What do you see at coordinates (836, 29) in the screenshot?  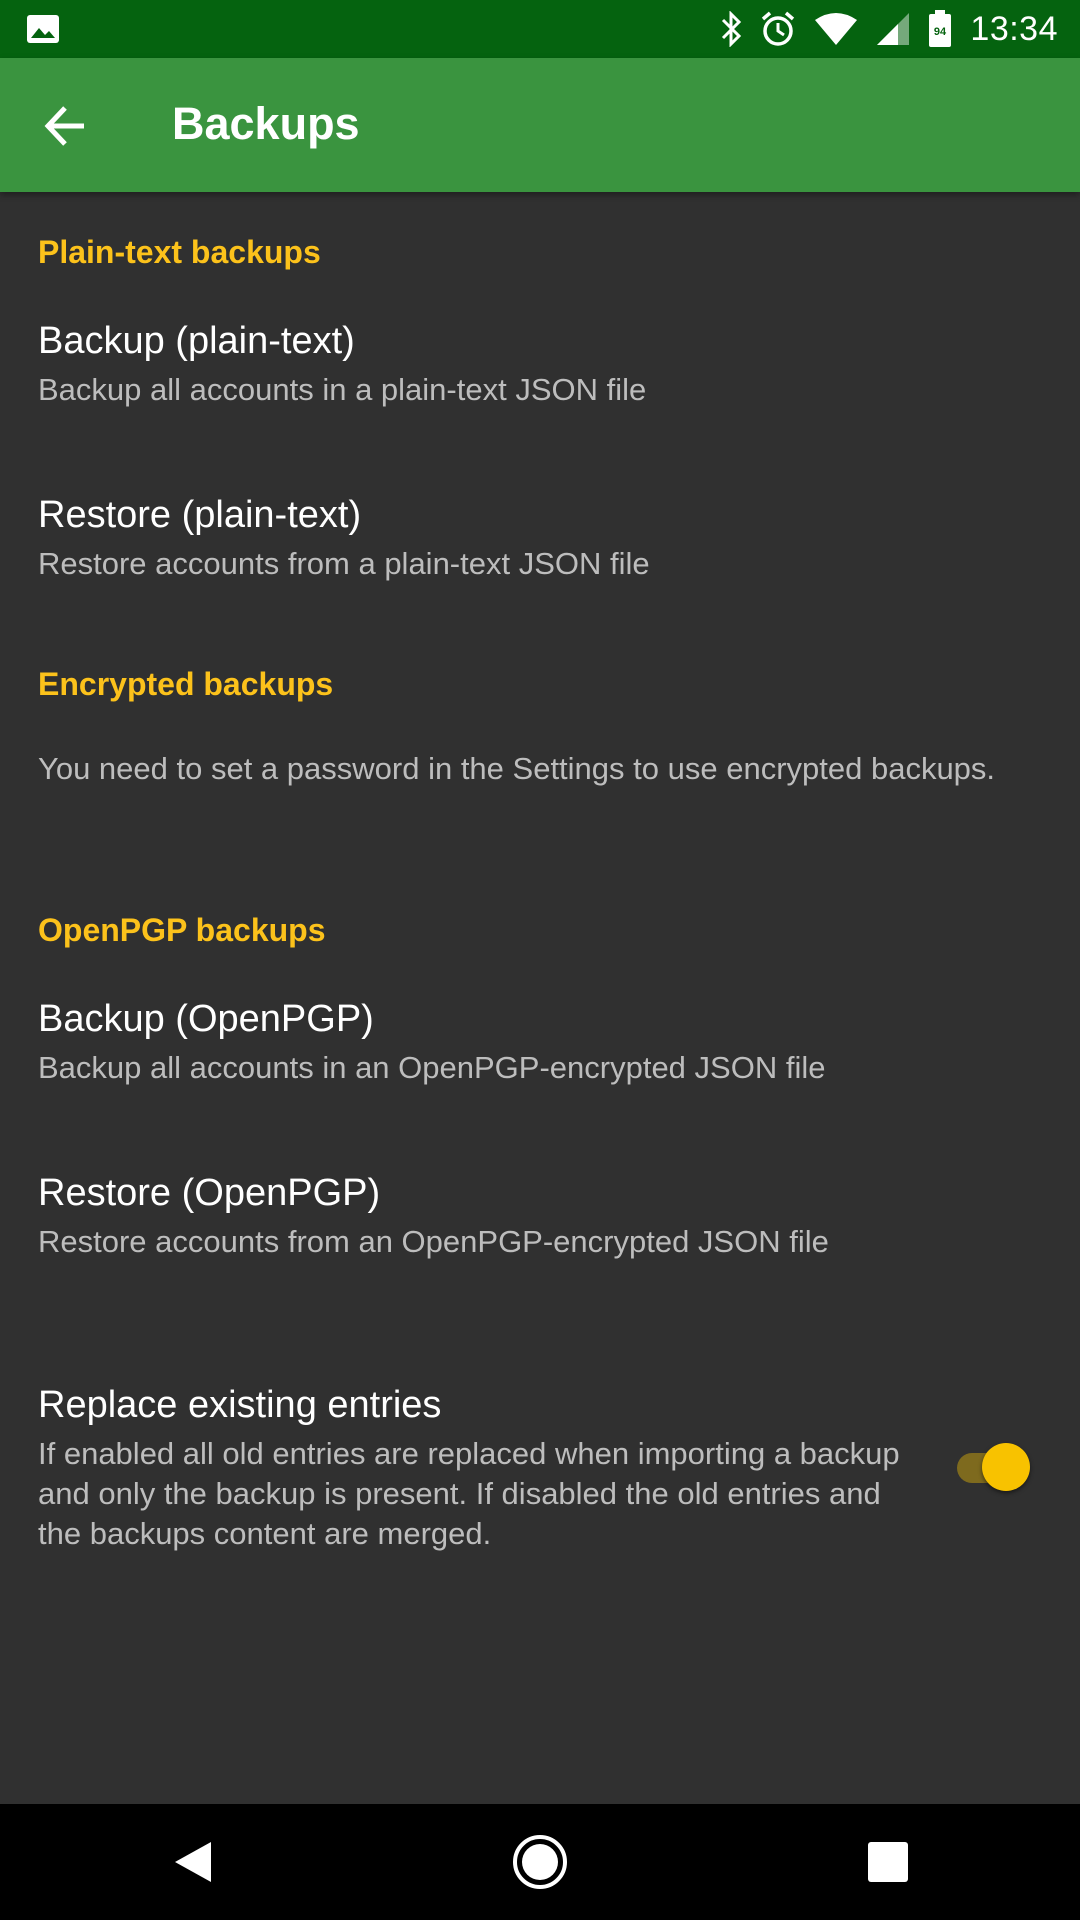 I see `wifi-icon` at bounding box center [836, 29].